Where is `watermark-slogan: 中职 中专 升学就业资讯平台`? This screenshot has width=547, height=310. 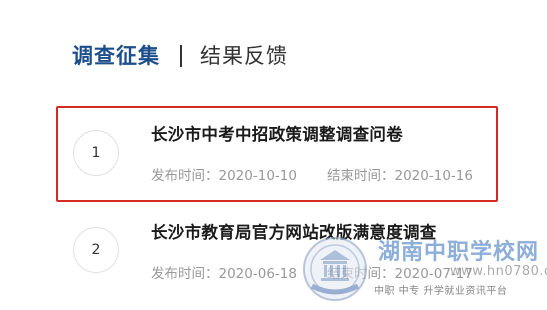 watermark-slogan: 中职 中专 升学就业资讯平台 is located at coordinates (441, 291).